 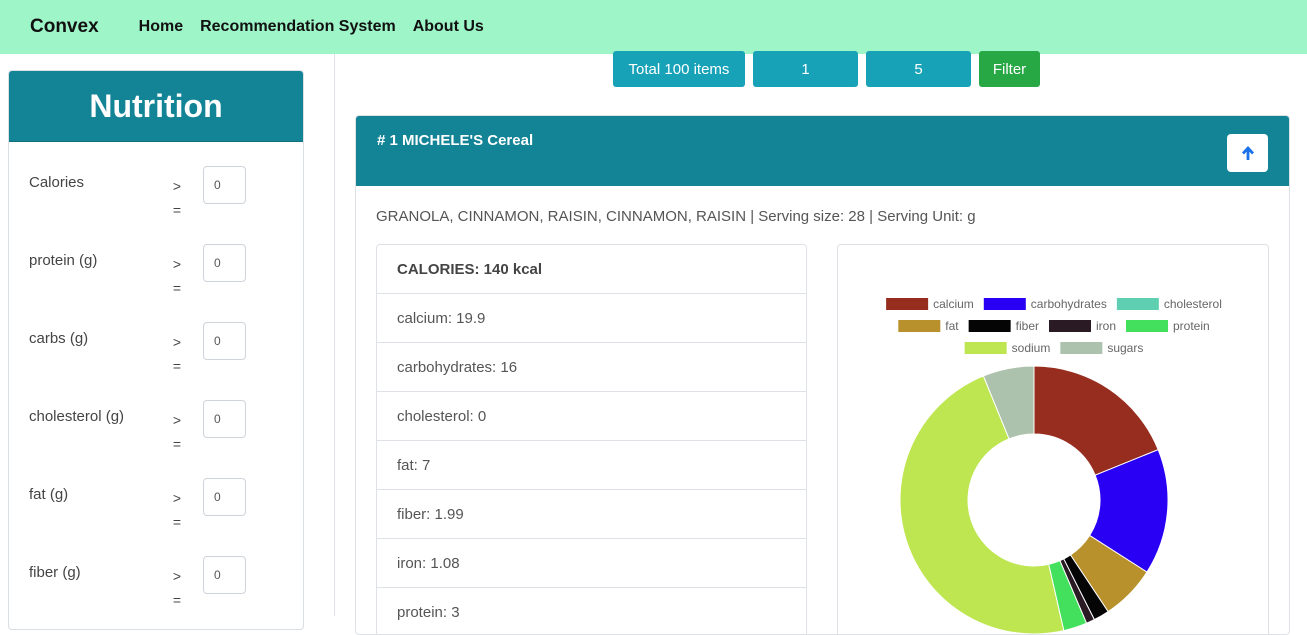 I want to click on nutrition-filter-title: Nutrition, so click(x=156, y=106).